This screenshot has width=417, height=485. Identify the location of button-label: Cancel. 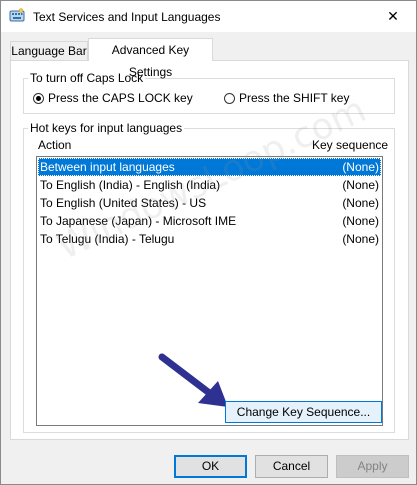
(291, 466).